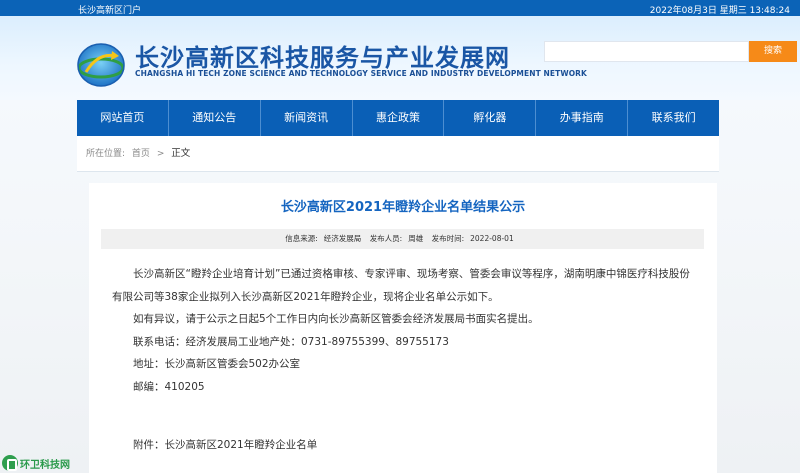 Image resolution: width=800 pixels, height=473 pixels. Describe the element at coordinates (301, 238) in the screenshot. I see `meta-source-label: 信息来源:` at that location.